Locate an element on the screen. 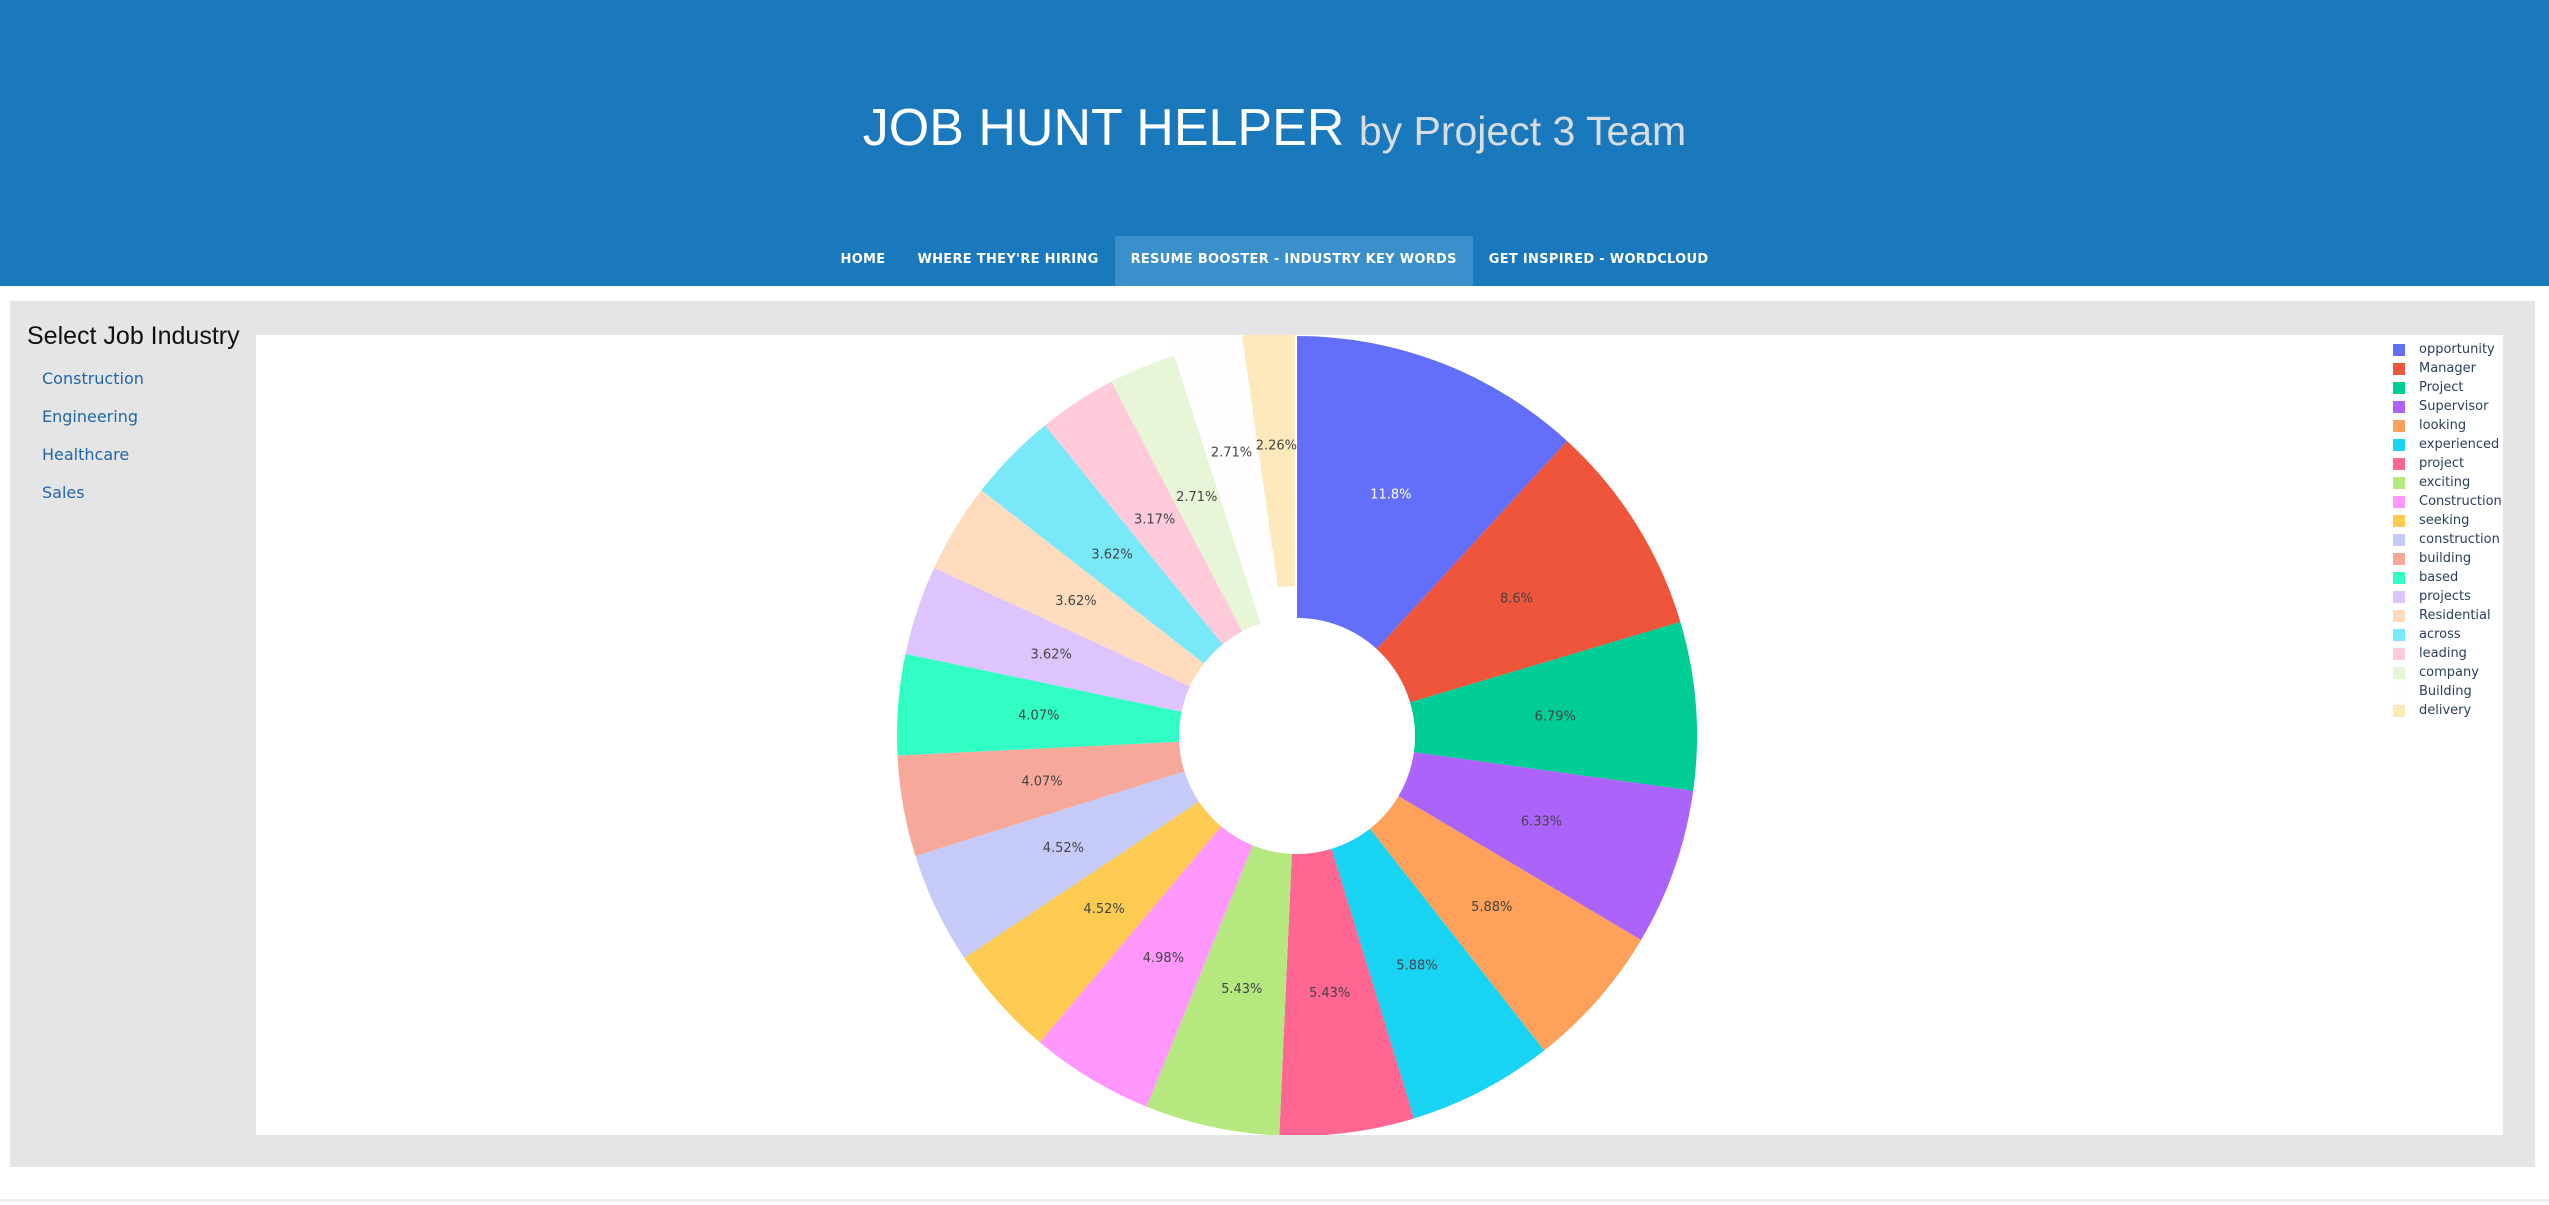  legend-label: Construction is located at coordinates (2460, 501).